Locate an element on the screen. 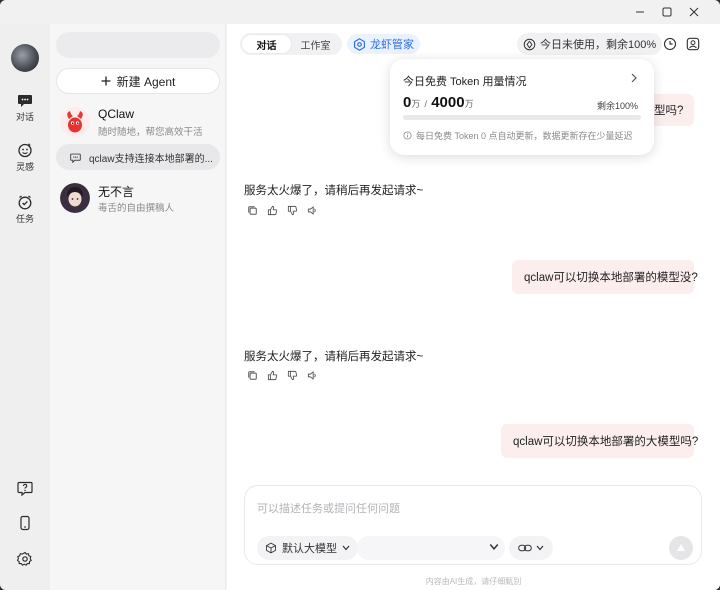  close-icon is located at coordinates (694, 12).